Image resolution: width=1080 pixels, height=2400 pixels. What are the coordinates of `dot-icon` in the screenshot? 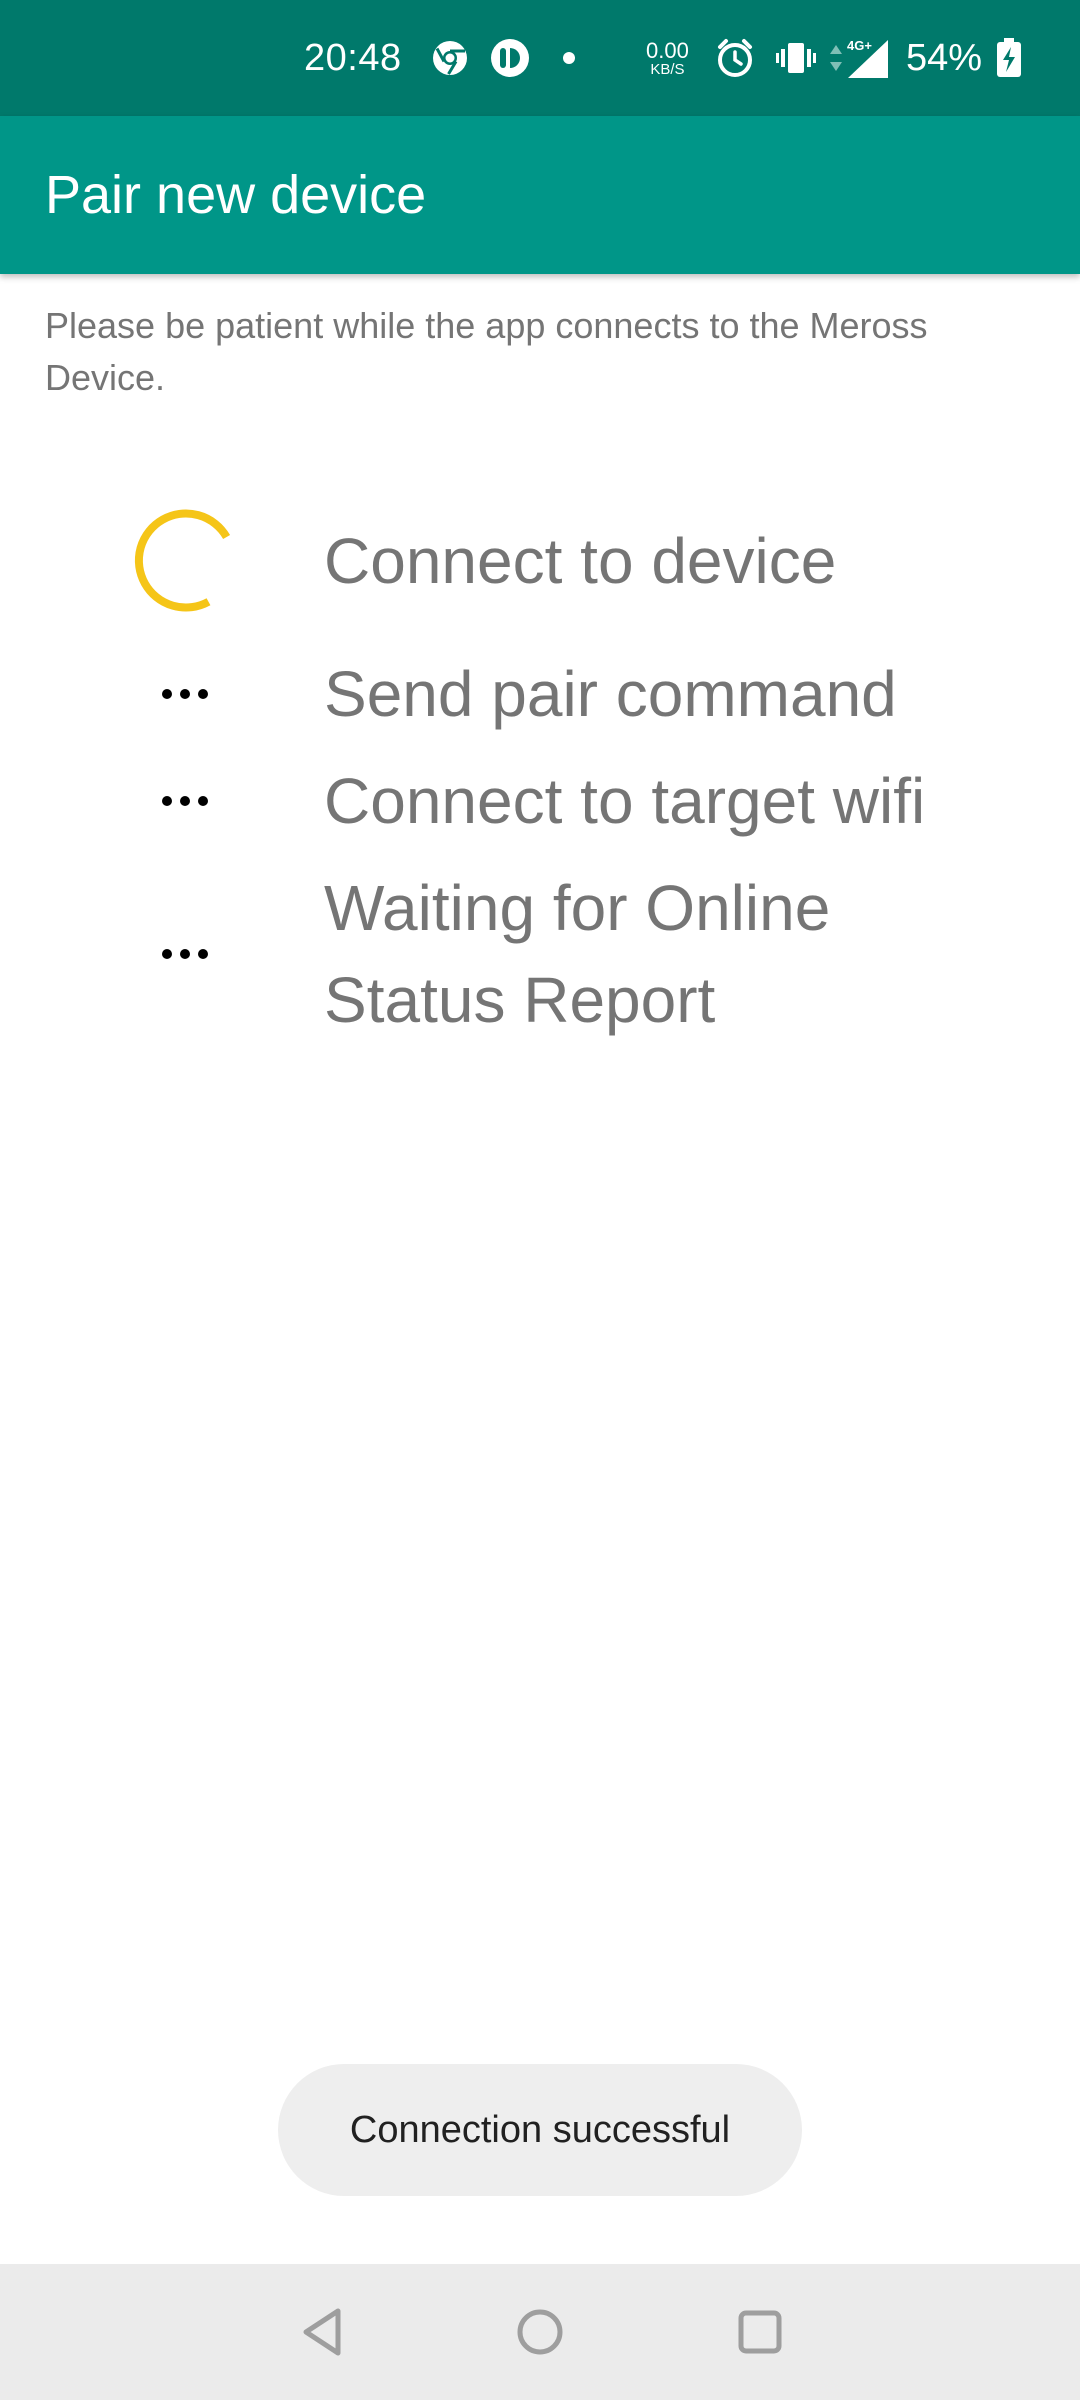 It's located at (569, 58).